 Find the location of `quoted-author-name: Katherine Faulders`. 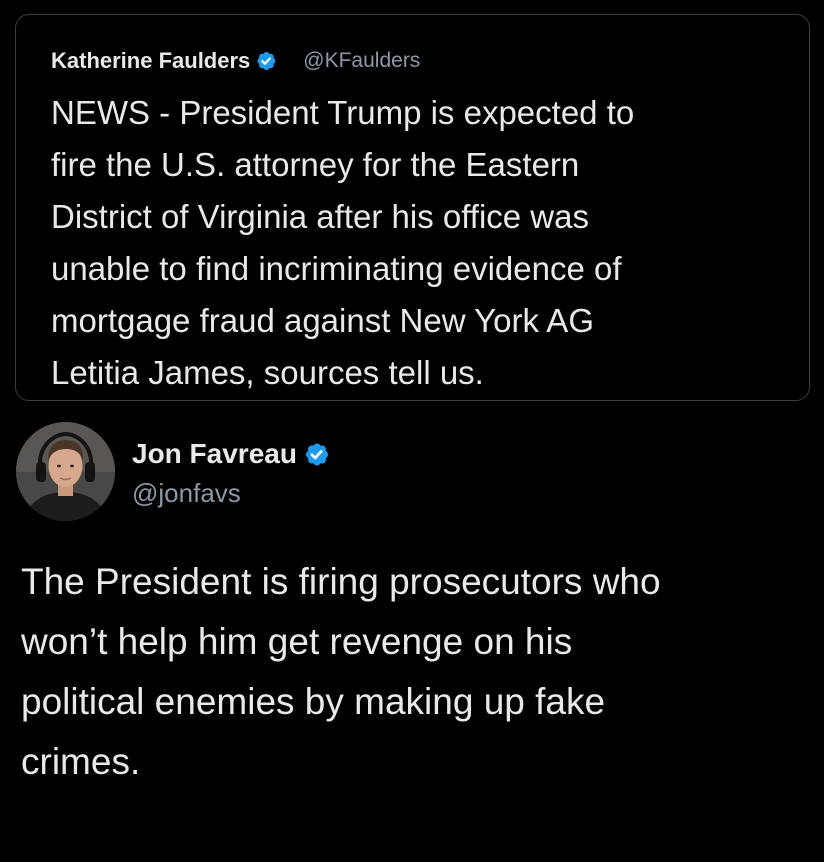

quoted-author-name: Katherine Faulders is located at coordinates (150, 61).